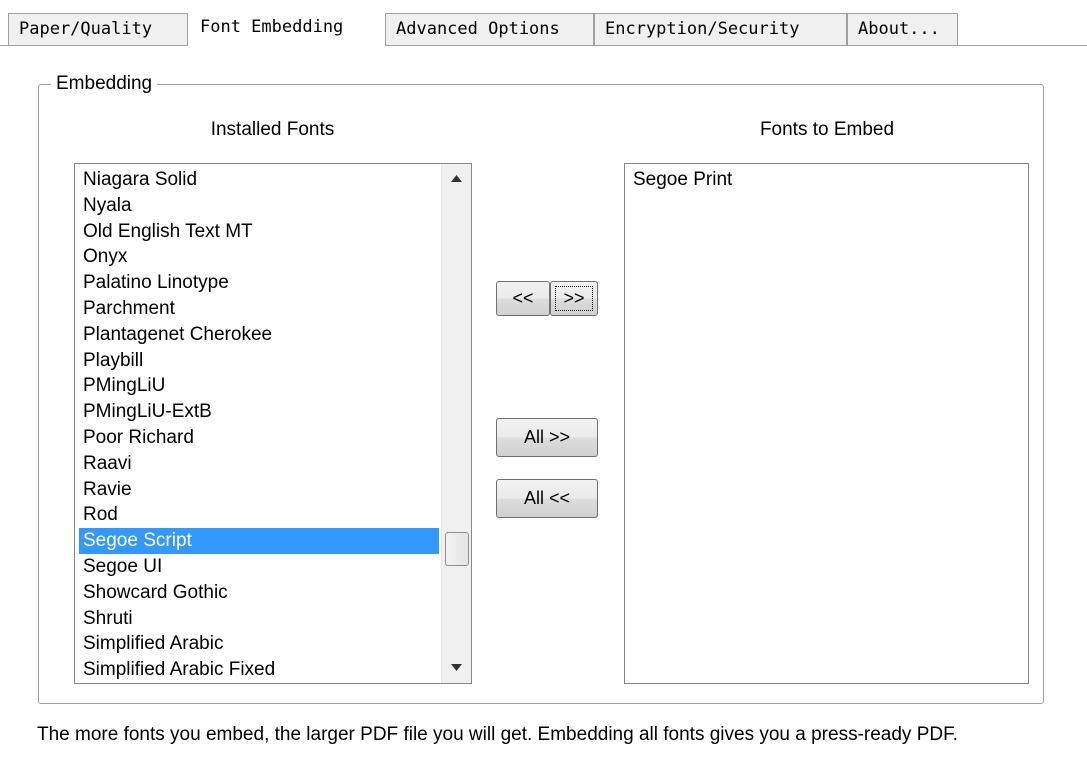  I want to click on remove-font-button: <<, so click(523, 298).